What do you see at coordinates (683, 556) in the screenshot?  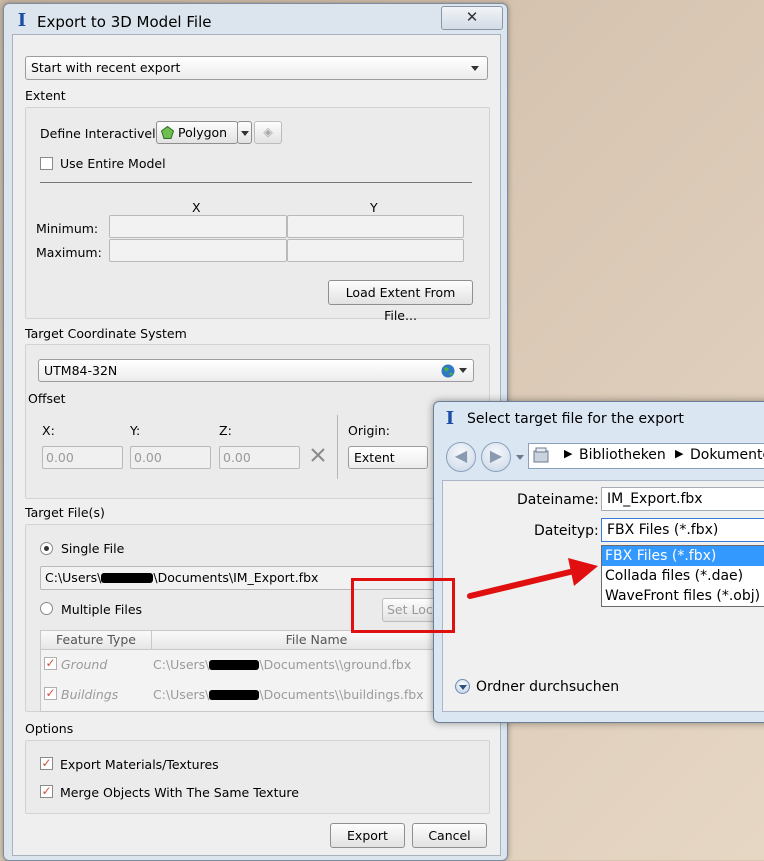 I see `filetype-option: FBX Files (*.fbx)` at bounding box center [683, 556].